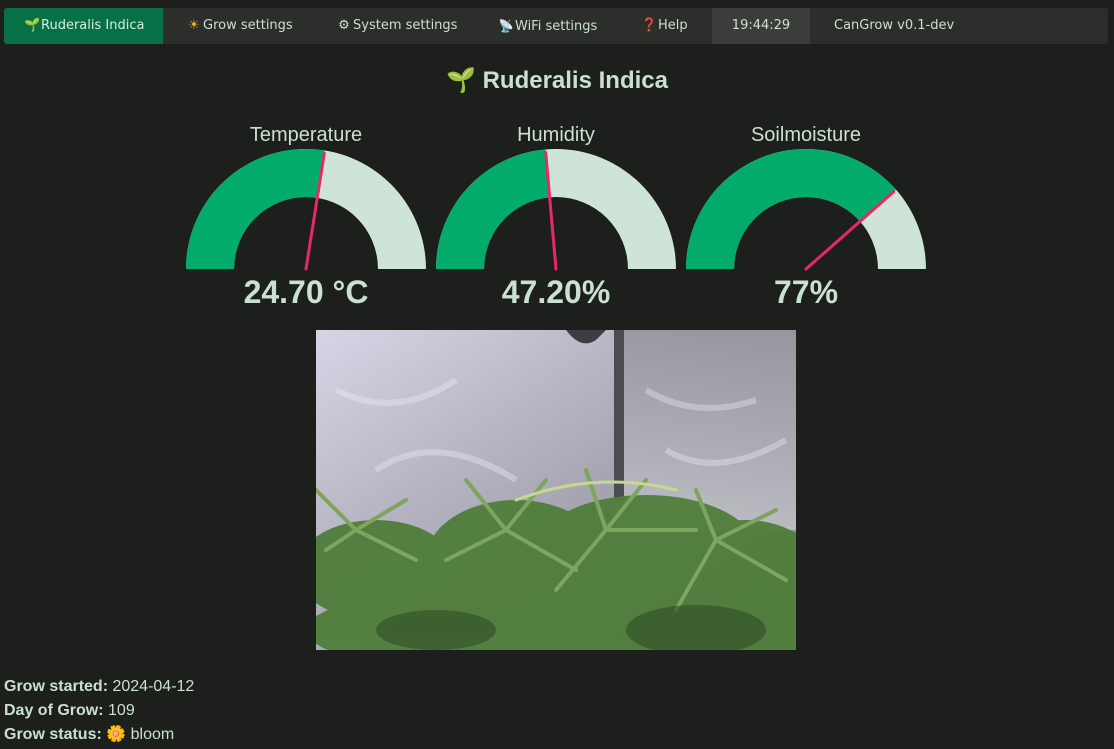  I want to click on tab-help-label: Help, so click(673, 25).